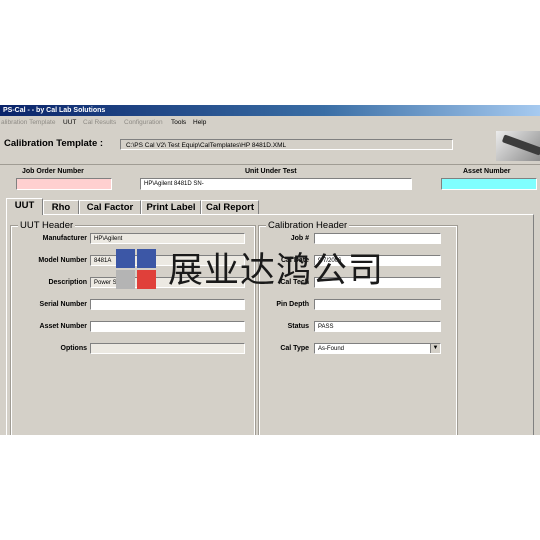  Describe the element at coordinates (230, 207) in the screenshot. I see `tab-cal-report: Cal Report` at that location.